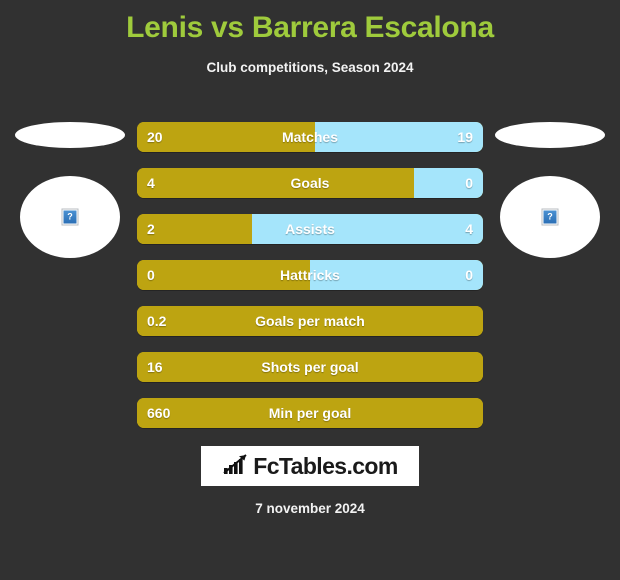 The height and width of the screenshot is (580, 620). I want to click on stat-label: Goals per match, so click(310, 321).